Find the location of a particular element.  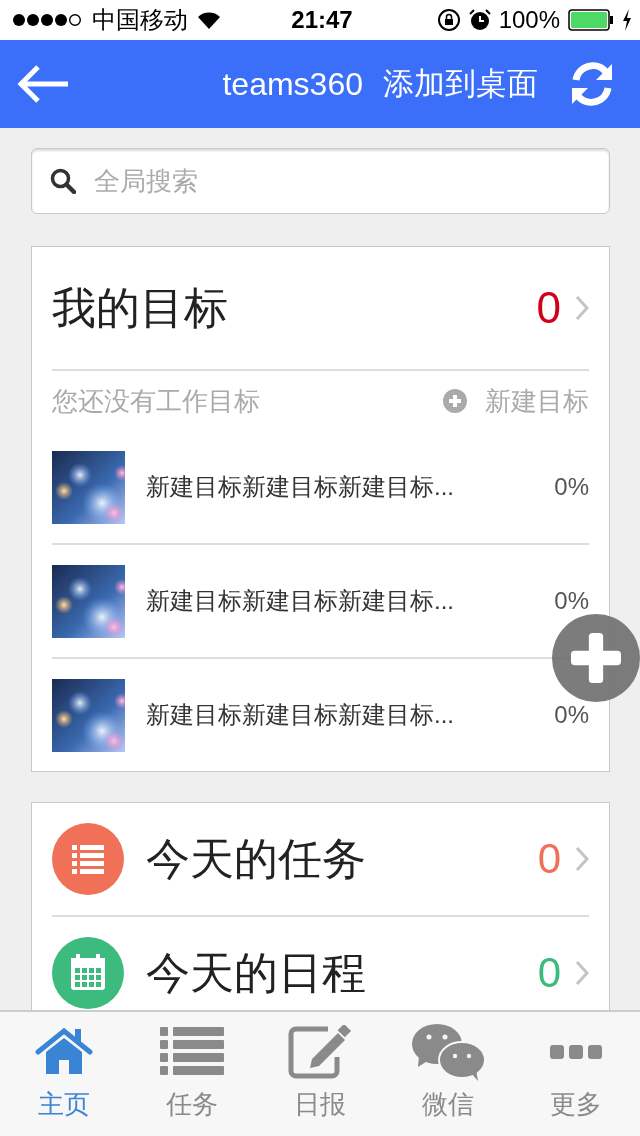

alarm-icon is located at coordinates (479, 20).